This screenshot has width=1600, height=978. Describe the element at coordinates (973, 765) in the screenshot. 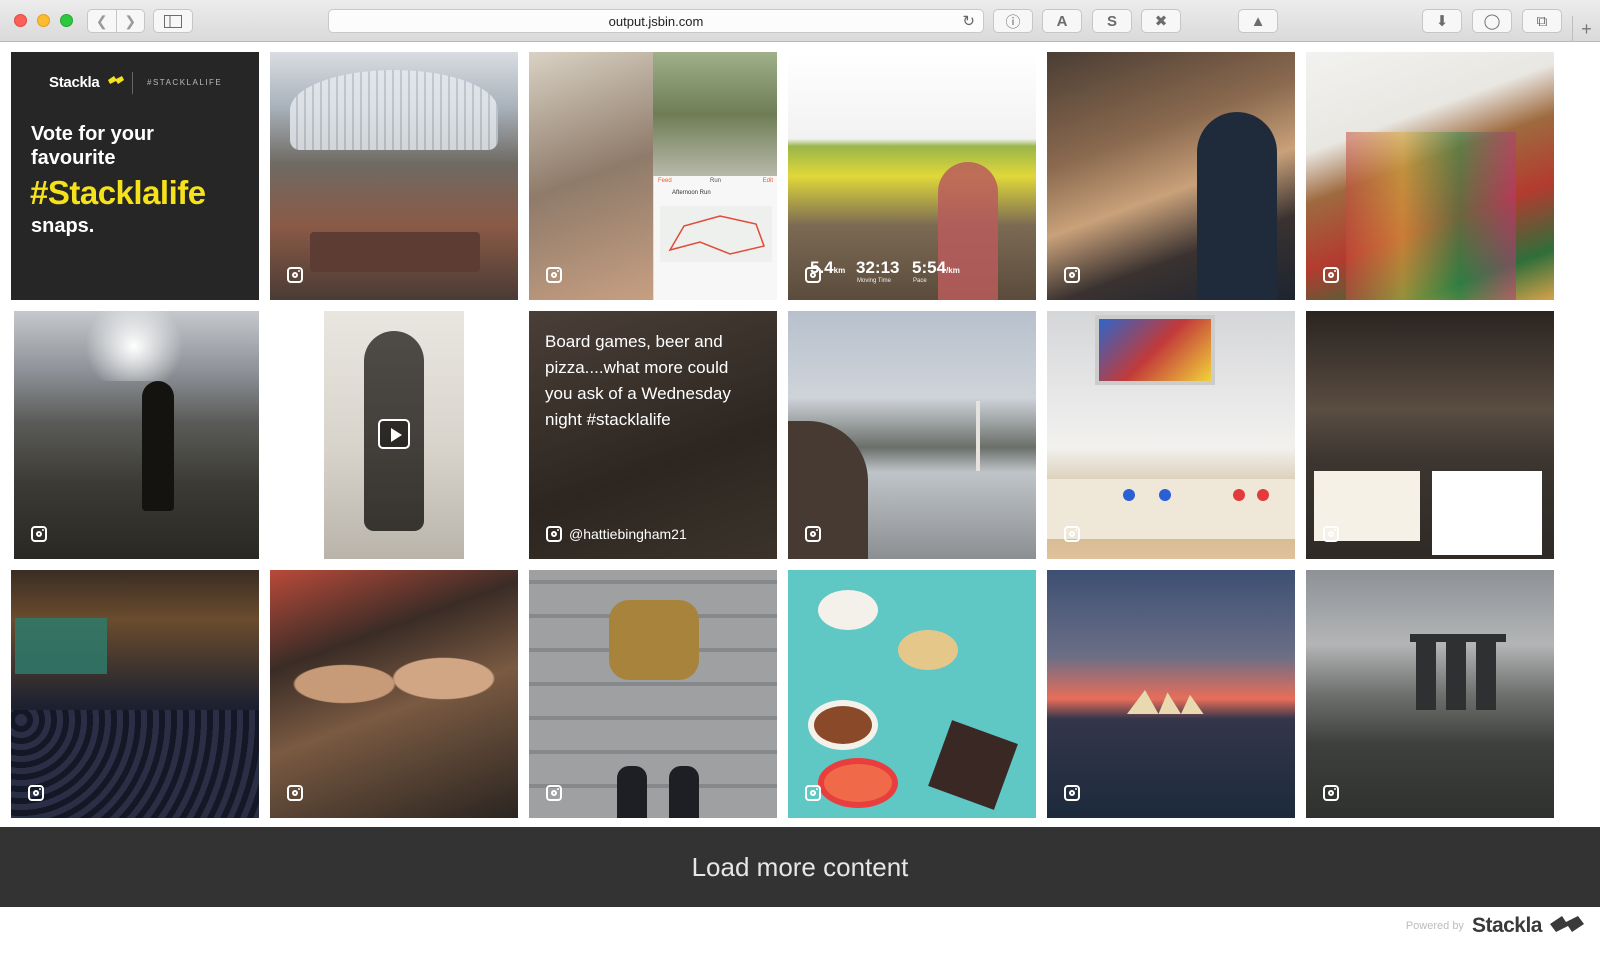

I see `cake-shape` at that location.